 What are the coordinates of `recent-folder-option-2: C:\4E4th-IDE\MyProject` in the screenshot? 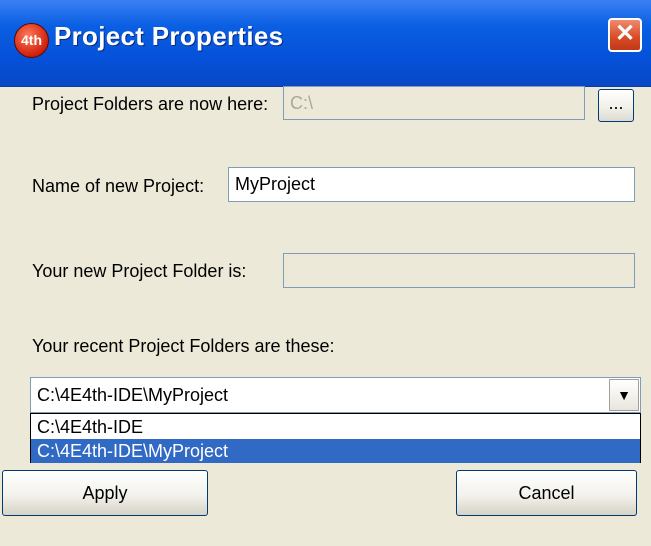 It's located at (335, 451).